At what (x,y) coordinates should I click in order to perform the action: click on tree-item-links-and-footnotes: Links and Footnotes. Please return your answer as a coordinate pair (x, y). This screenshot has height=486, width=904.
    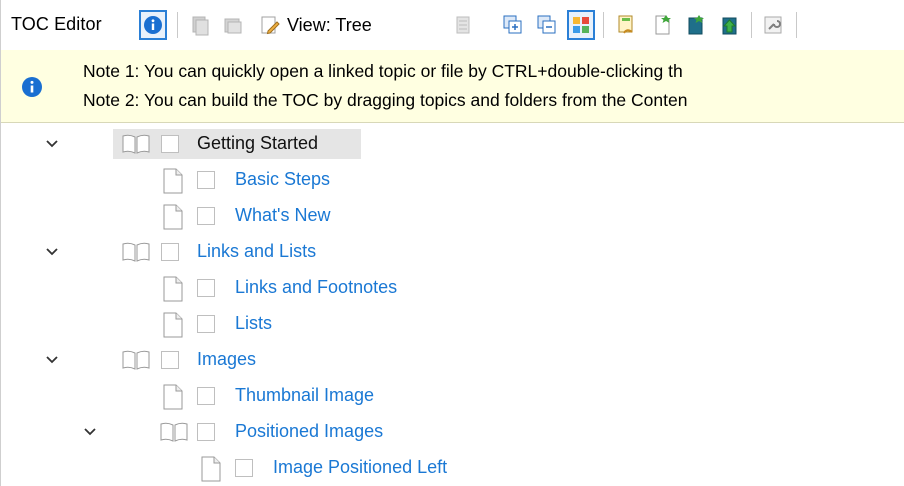
    Looking at the image, I should click on (452, 288).